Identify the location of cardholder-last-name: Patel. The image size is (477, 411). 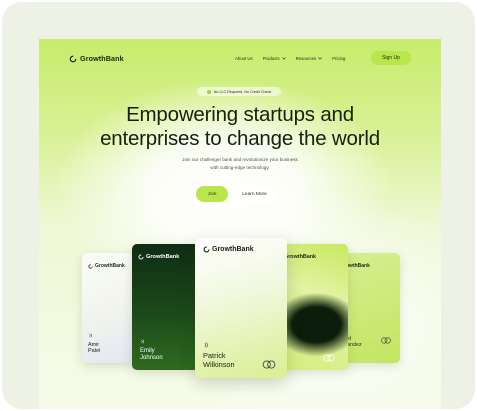
(94, 351).